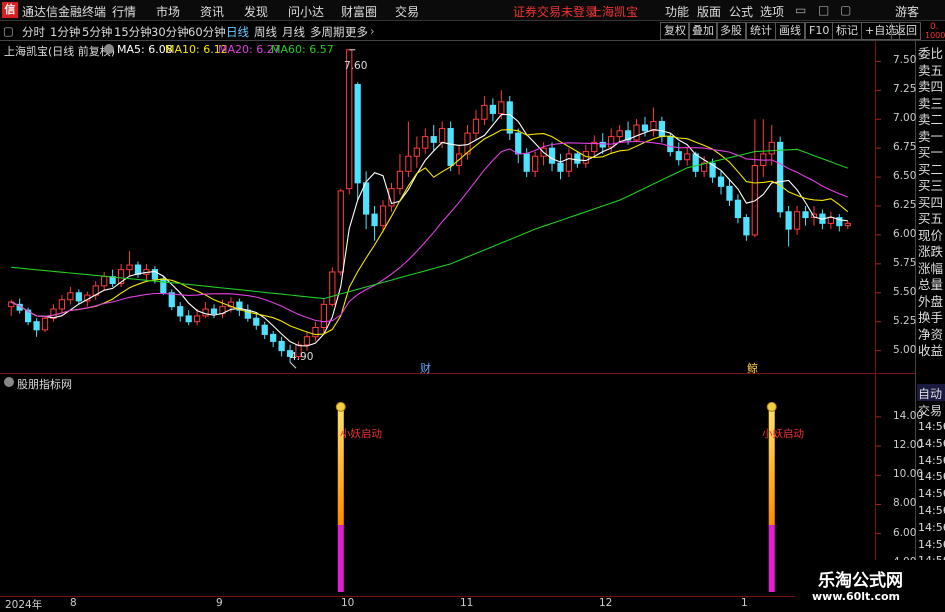 This screenshot has width=945, height=612. Describe the element at coordinates (905, 147) in the screenshot. I see `price-tick-label: 6.75` at that location.